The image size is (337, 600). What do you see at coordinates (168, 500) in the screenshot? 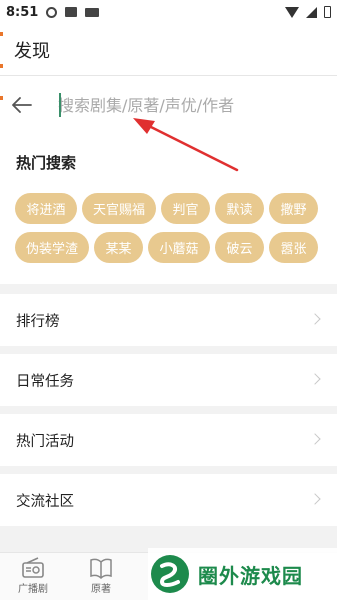
I see `menu-item-community: 交流社区` at bounding box center [168, 500].